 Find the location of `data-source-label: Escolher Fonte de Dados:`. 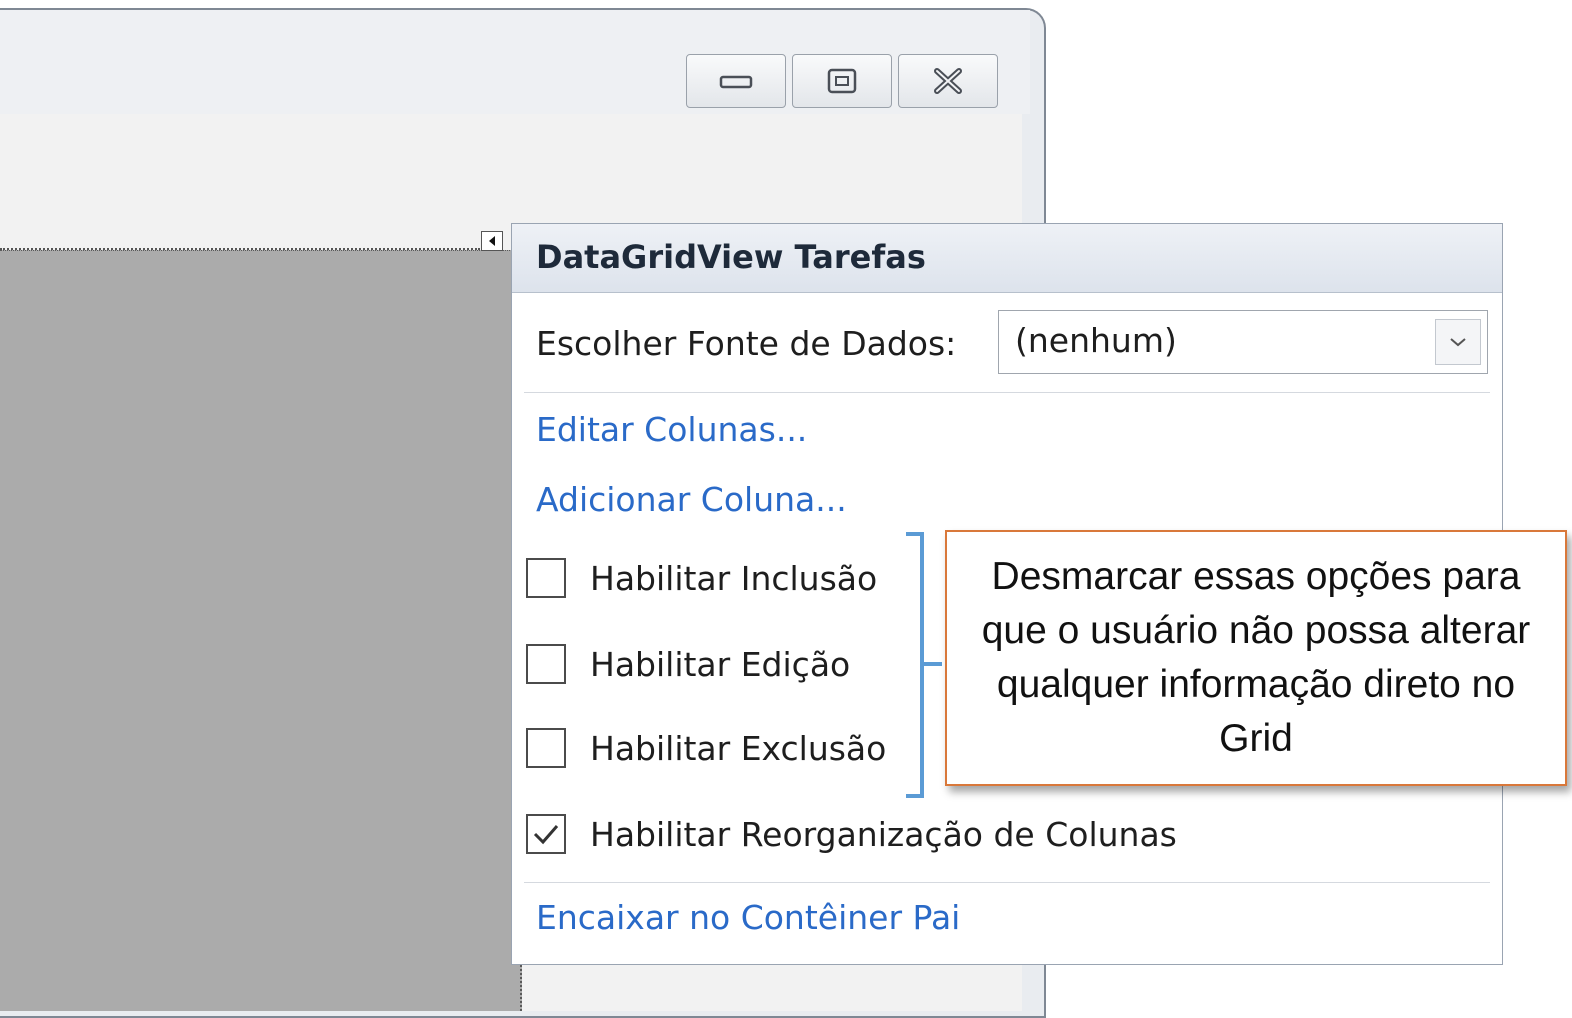

data-source-label: Escolher Fonte de Dados: is located at coordinates (746, 343).